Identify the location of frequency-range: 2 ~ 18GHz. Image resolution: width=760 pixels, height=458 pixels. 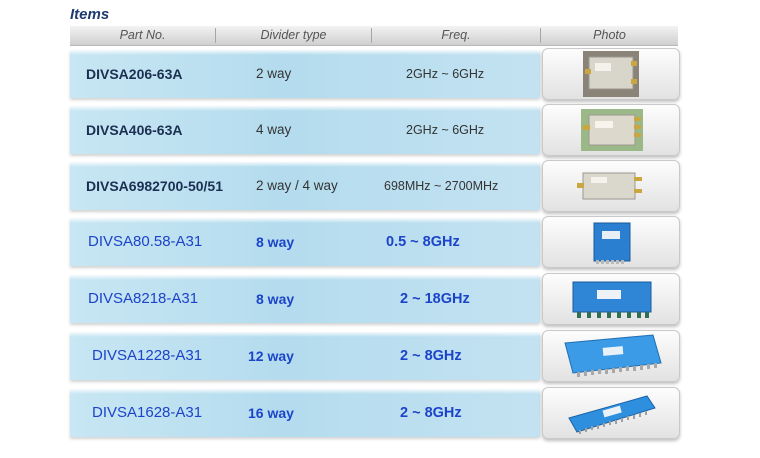
(435, 299).